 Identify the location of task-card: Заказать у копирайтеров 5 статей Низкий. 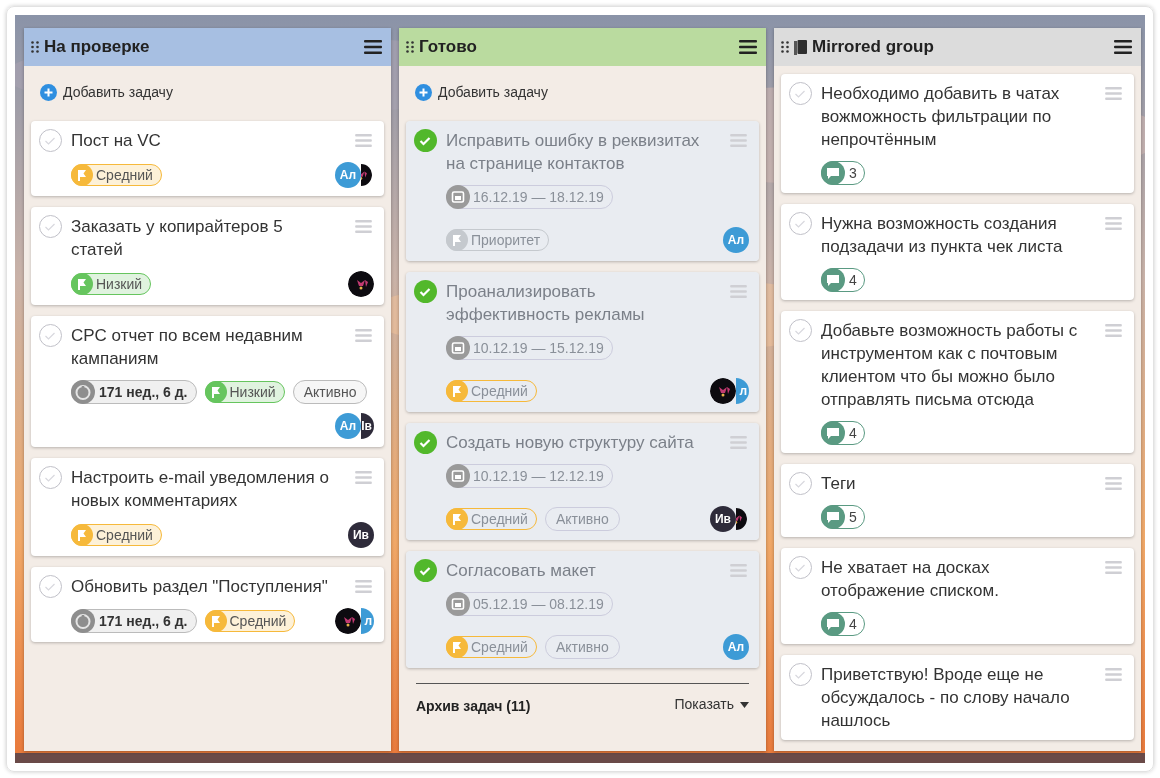
(207, 256).